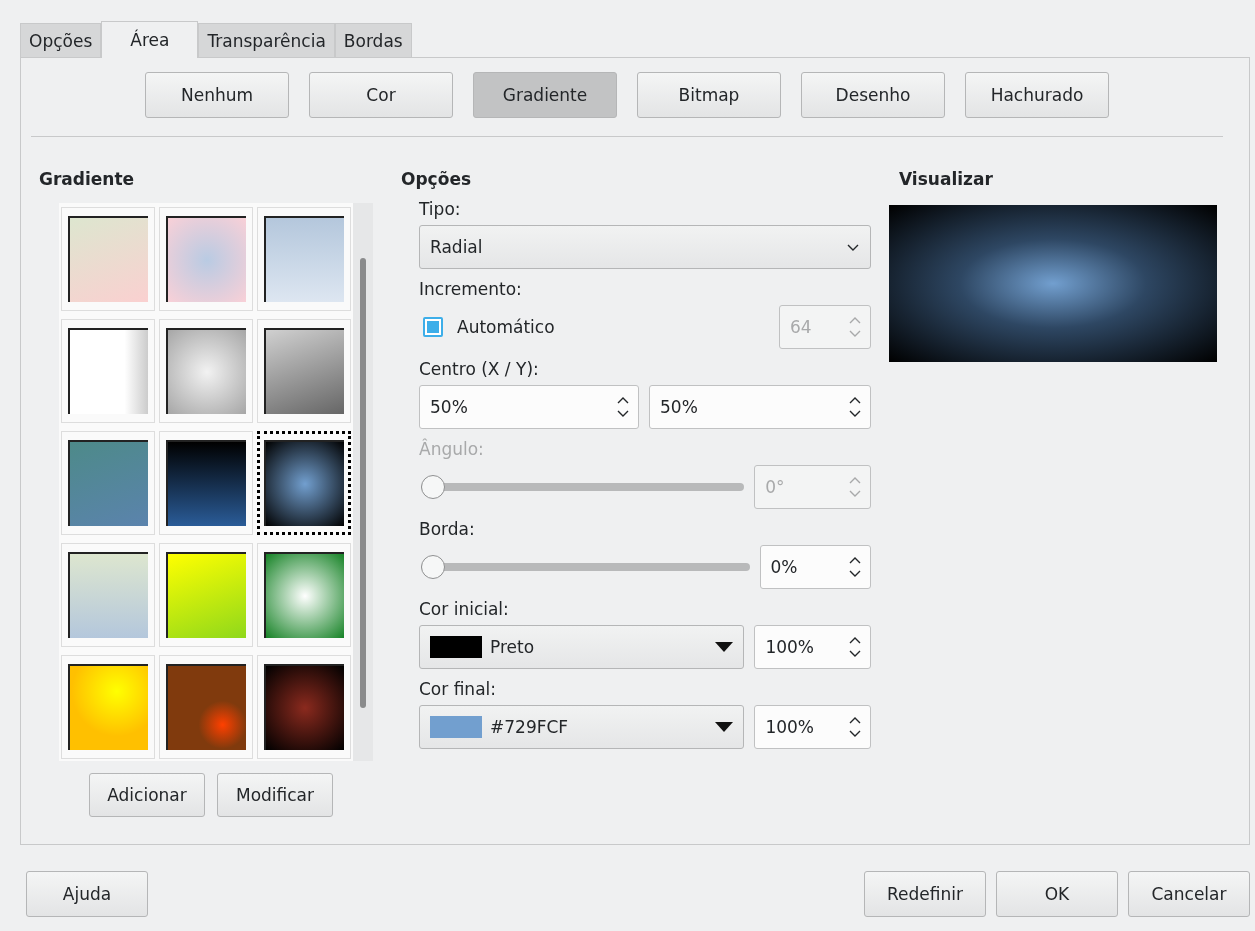 The image size is (1255, 931). I want to click on dialog-button: OK, so click(1057, 894).